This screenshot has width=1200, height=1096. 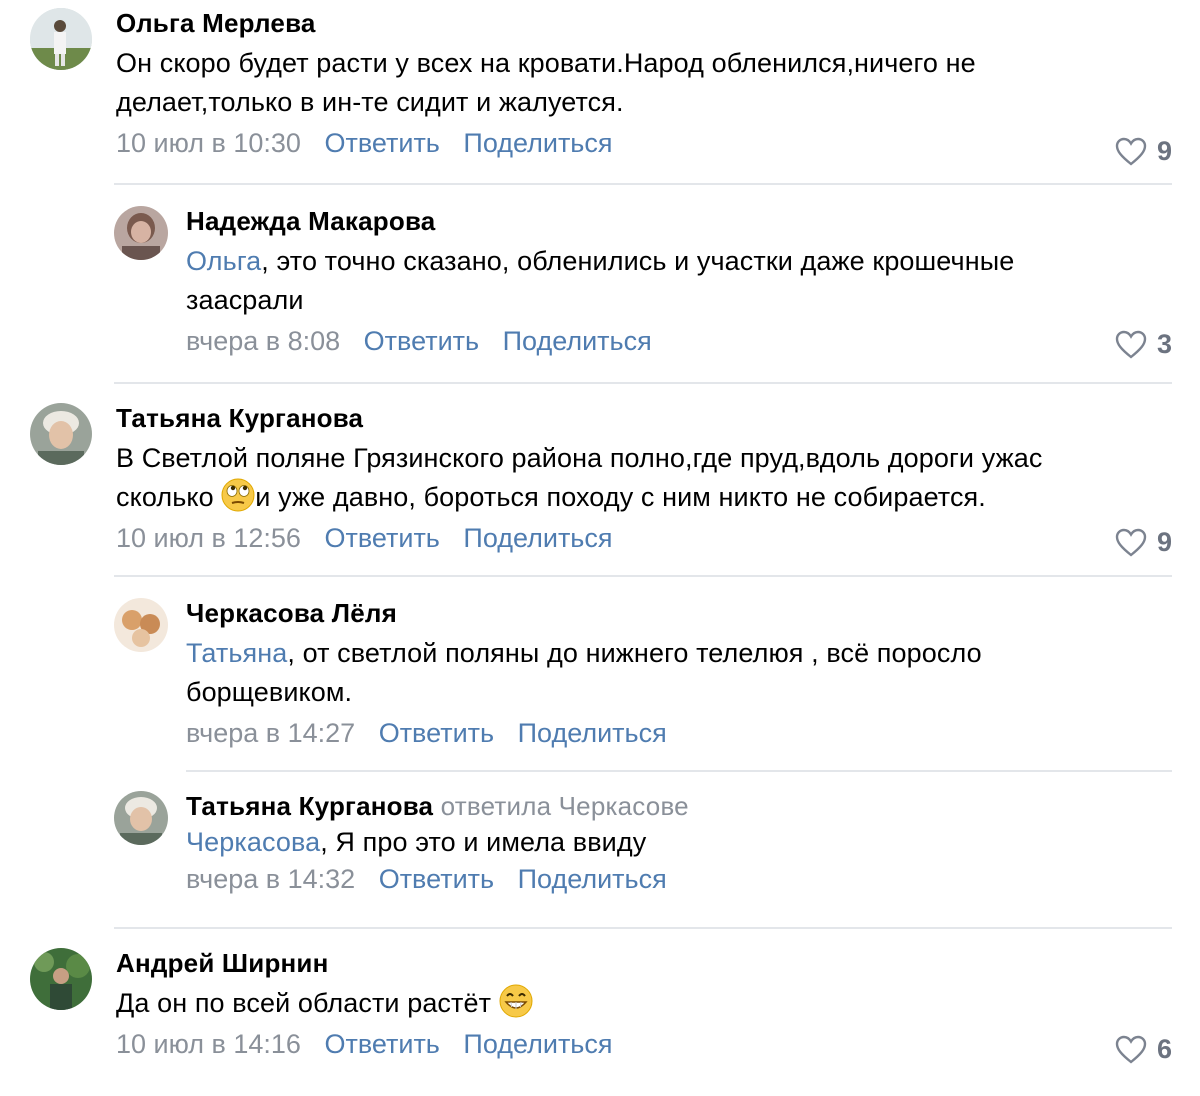 What do you see at coordinates (253, 842) in the screenshot?
I see `mention-link: Черкасова` at bounding box center [253, 842].